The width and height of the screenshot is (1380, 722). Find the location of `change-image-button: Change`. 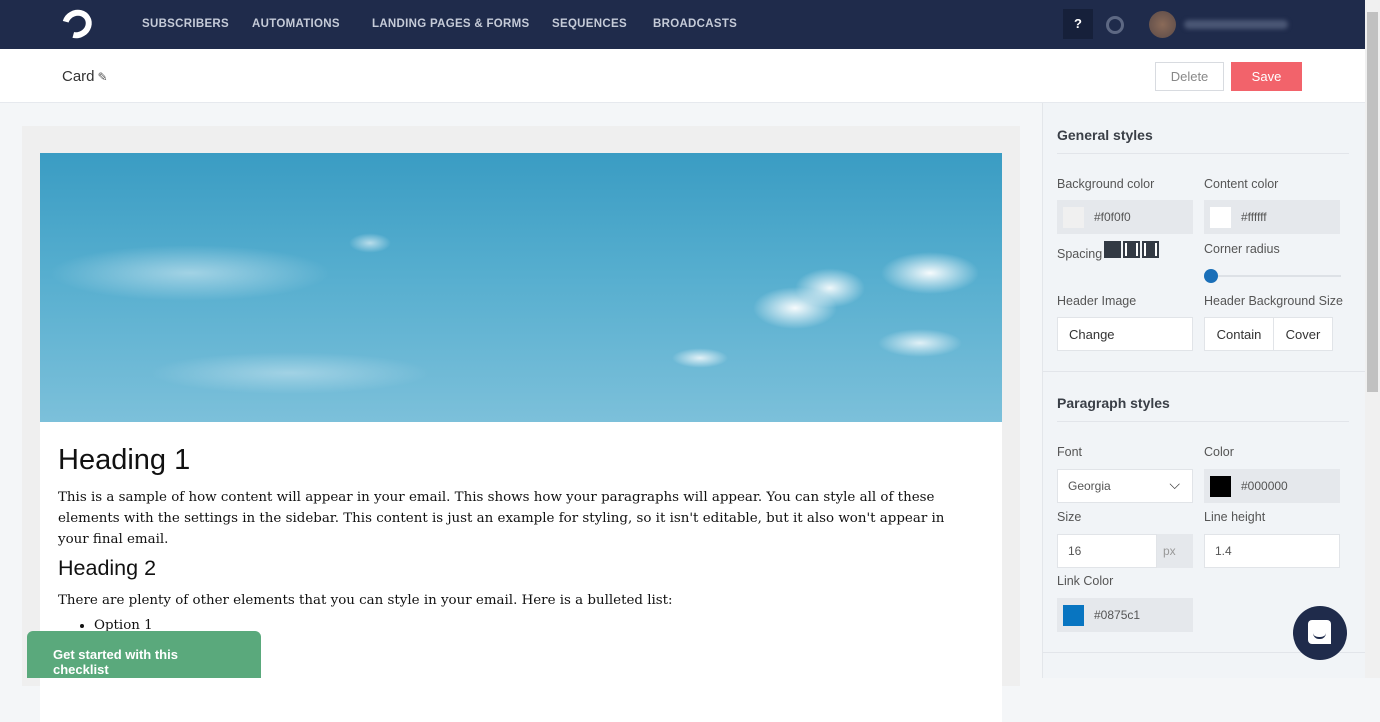

change-image-button: Change is located at coordinates (1125, 334).